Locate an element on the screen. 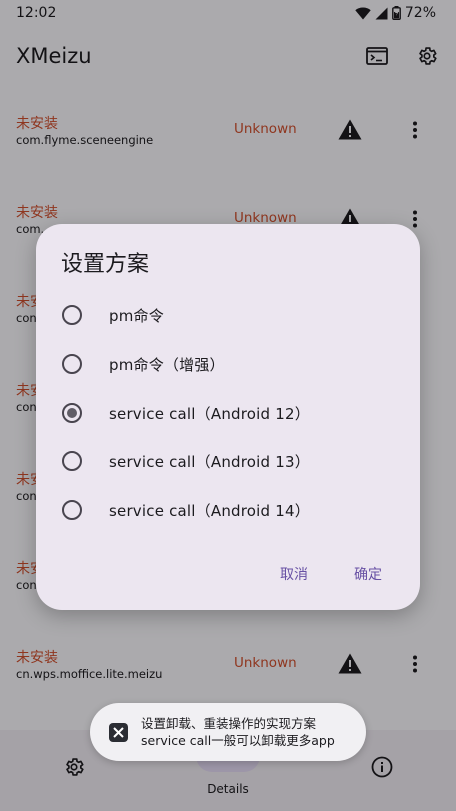 The width and height of the screenshot is (456, 811). app-logo-icon is located at coordinates (118, 732).